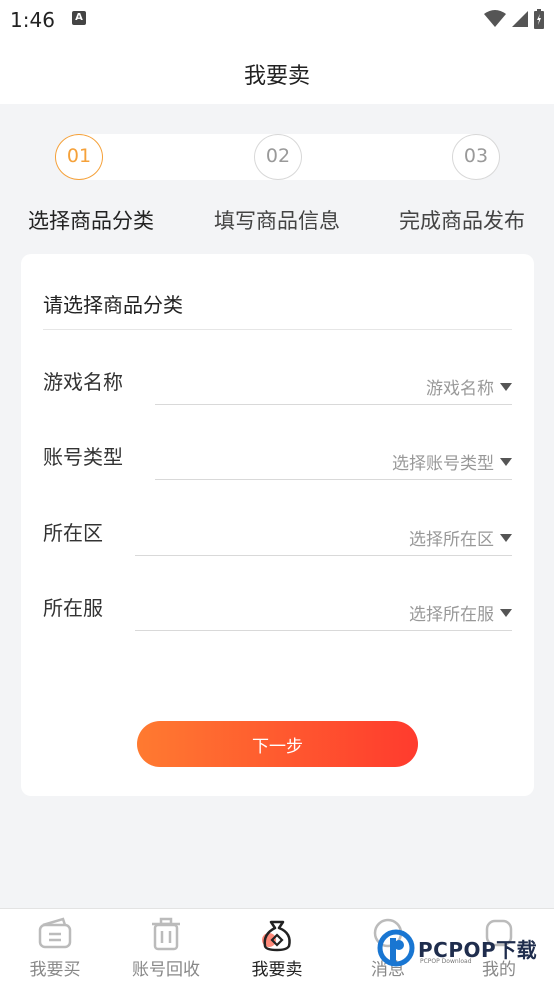  What do you see at coordinates (277, 20) in the screenshot?
I see `status-bar: 1:46 A` at bounding box center [277, 20].